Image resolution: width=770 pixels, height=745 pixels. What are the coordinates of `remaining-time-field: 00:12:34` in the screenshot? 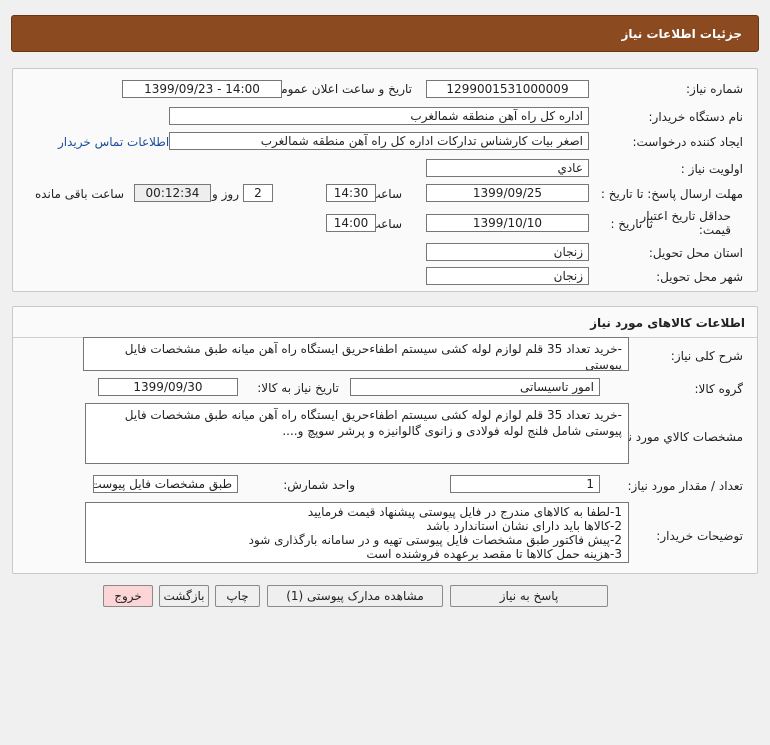 It's located at (172, 193).